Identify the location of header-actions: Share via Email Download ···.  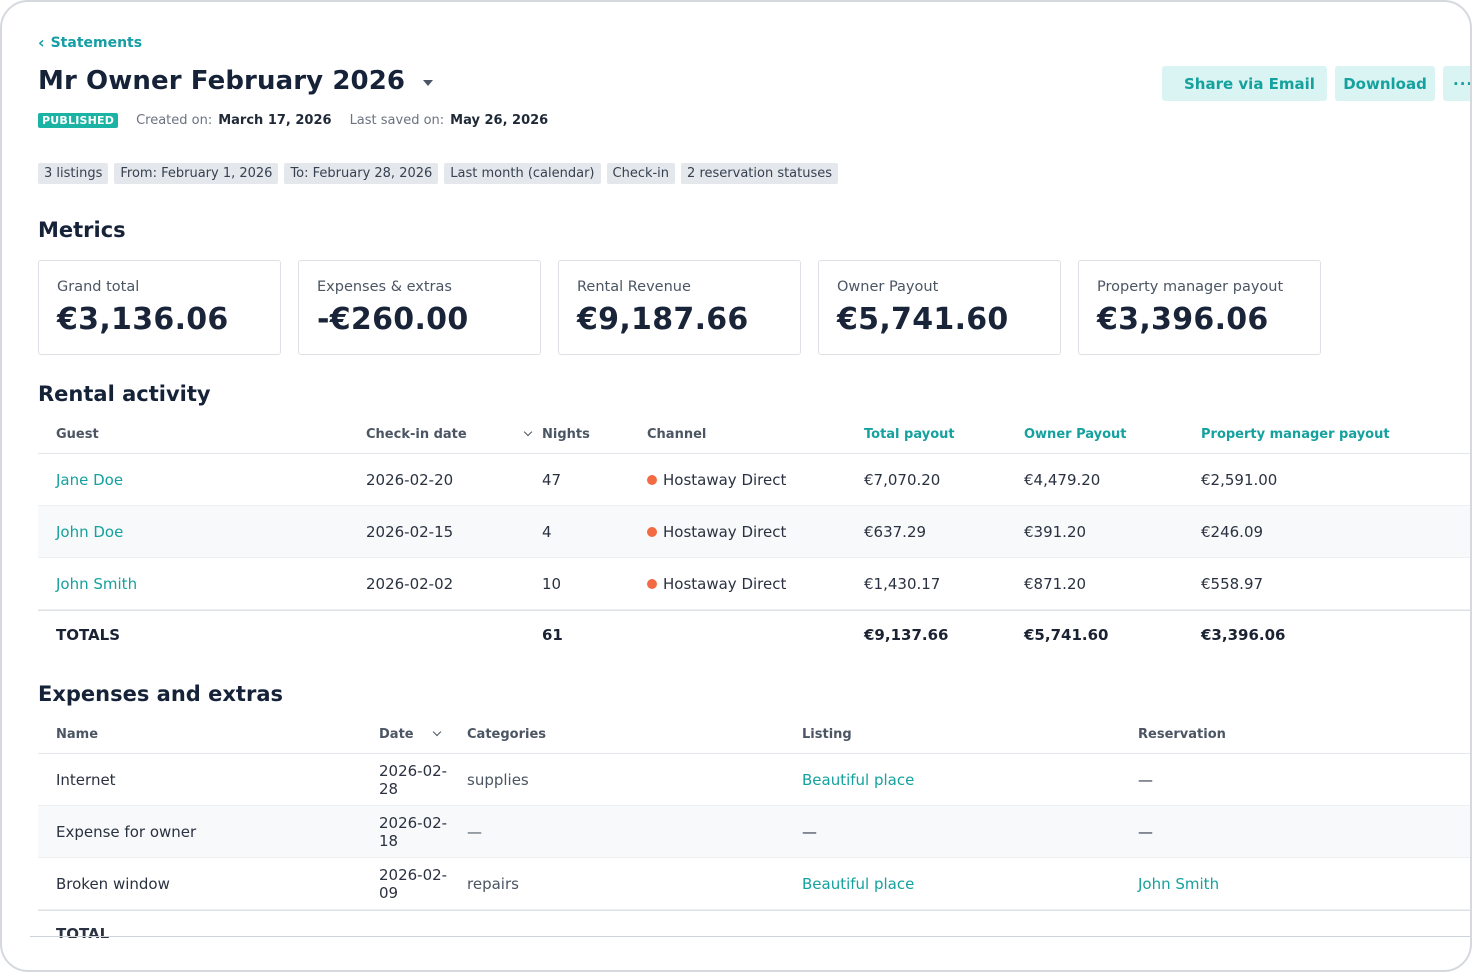
(1316, 83).